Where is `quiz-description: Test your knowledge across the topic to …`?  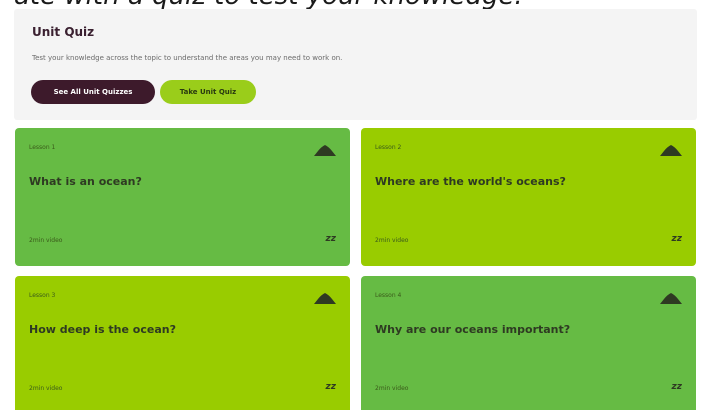 quiz-description: Test your knowledge across the topic to … is located at coordinates (187, 58).